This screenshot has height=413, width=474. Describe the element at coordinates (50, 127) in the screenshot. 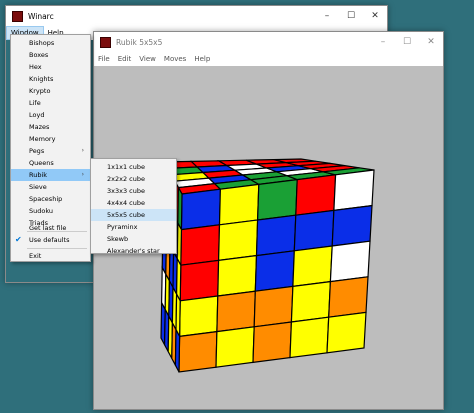

I see `menu-item-mazes: Mazes` at that location.